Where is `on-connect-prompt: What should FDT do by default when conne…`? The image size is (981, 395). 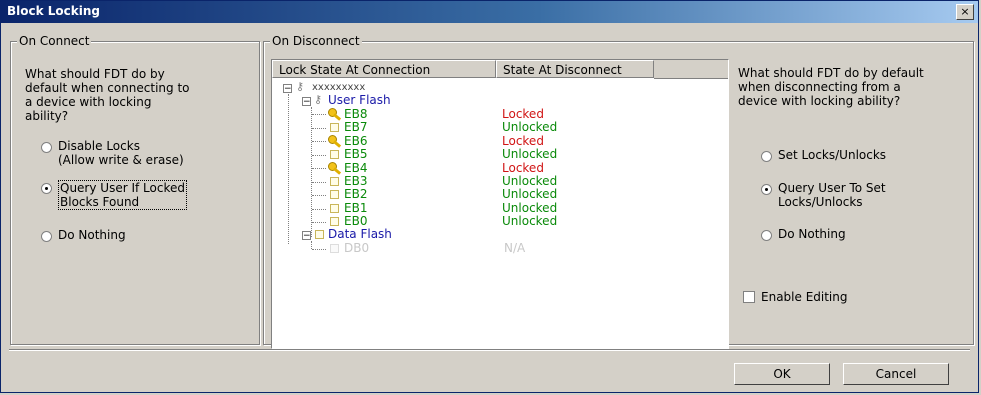
on-connect-prompt: What should FDT do by default when conne… is located at coordinates (107, 95).